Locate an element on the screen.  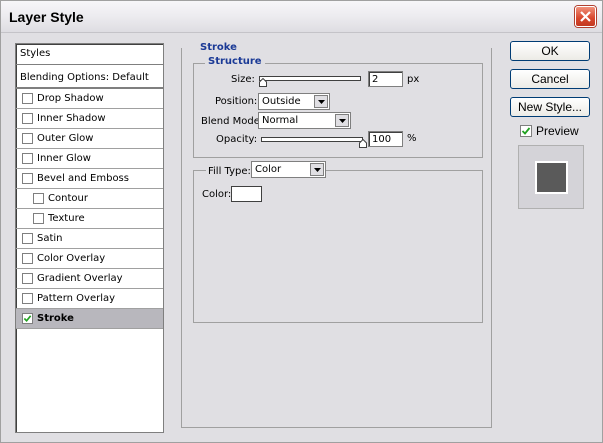
style-item-stroke: Stroke is located at coordinates (89, 319).